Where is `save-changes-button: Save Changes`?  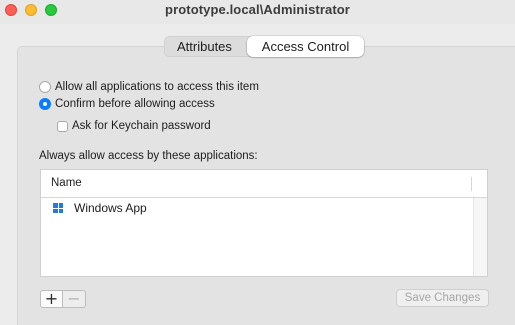 save-changes-button: Save Changes is located at coordinates (442, 298).